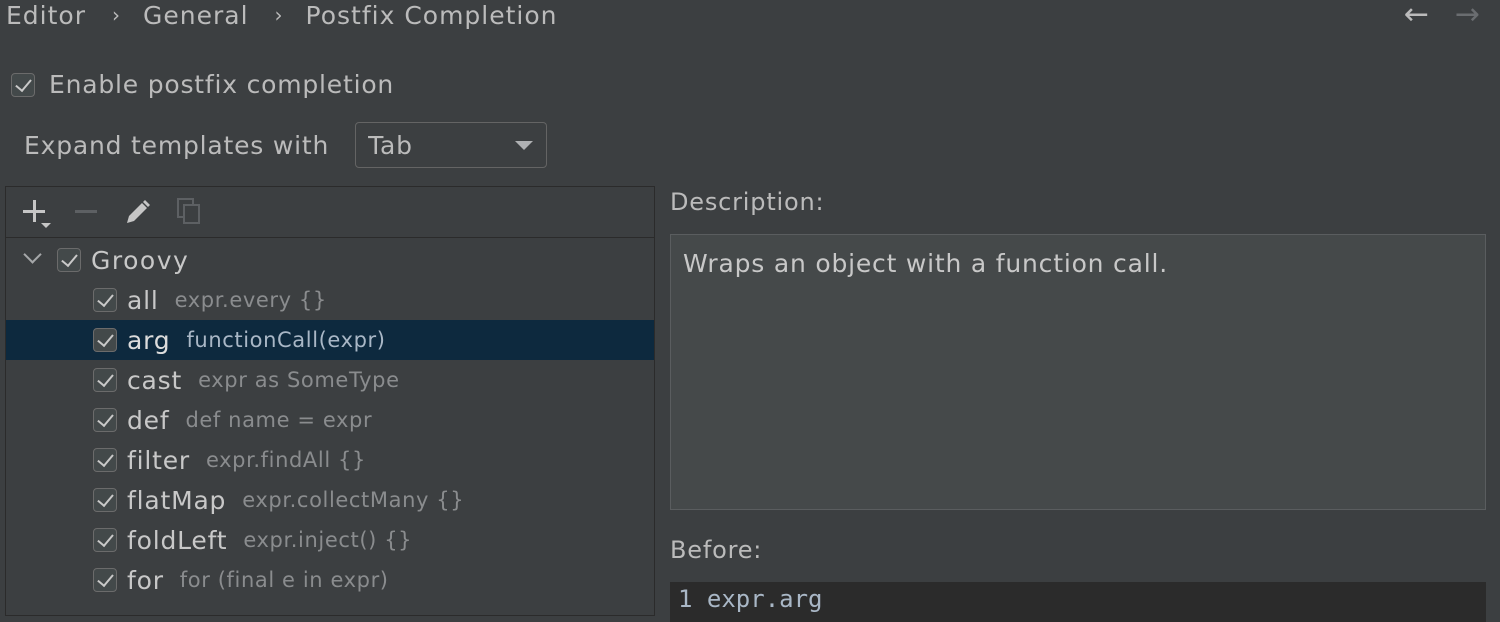 This screenshot has height=622, width=1500. Describe the element at coordinates (140, 260) in the screenshot. I see `group-label: Groovy` at that location.